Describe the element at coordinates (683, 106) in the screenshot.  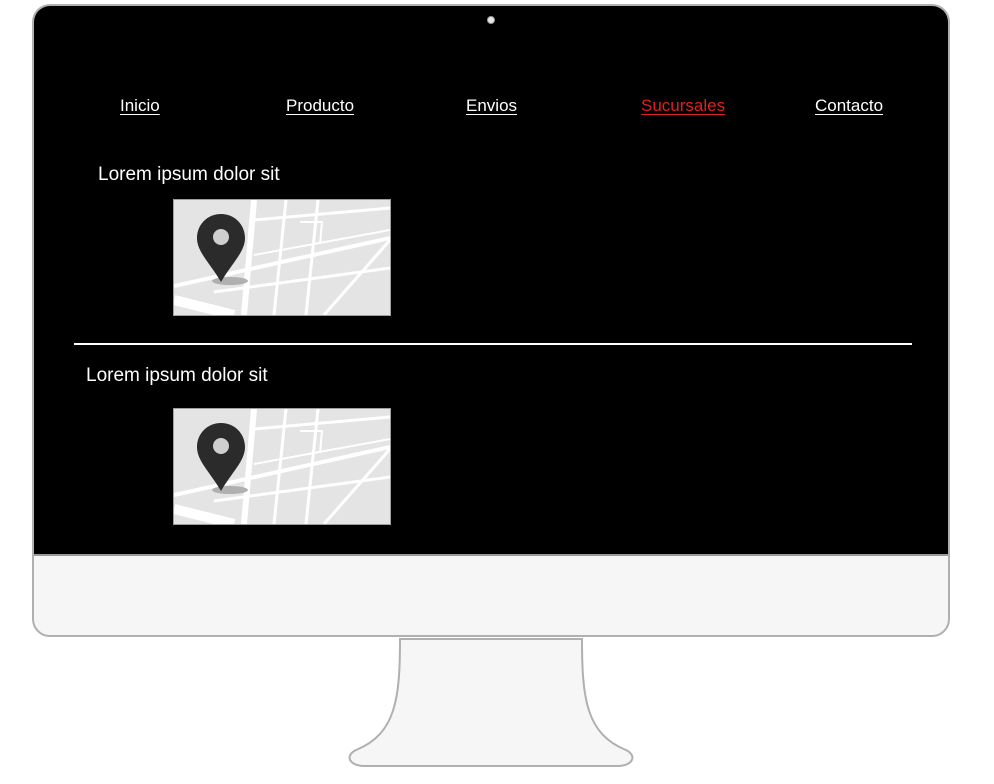
I see `nav-link-sucursales: Sucursales` at that location.